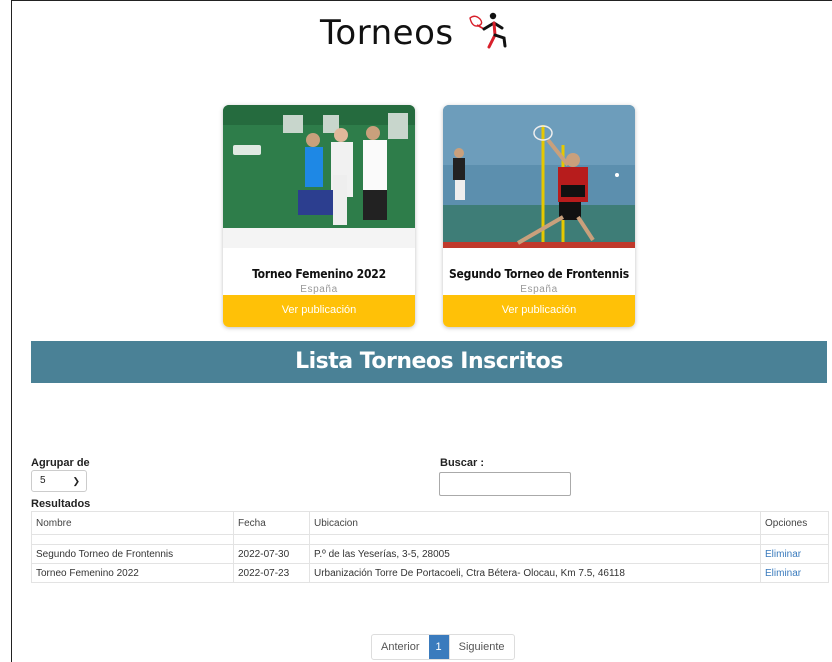  What do you see at coordinates (535, 554) in the screenshot?
I see `cell-location: P.º de las Yeserías, 3-5, 28005` at bounding box center [535, 554].